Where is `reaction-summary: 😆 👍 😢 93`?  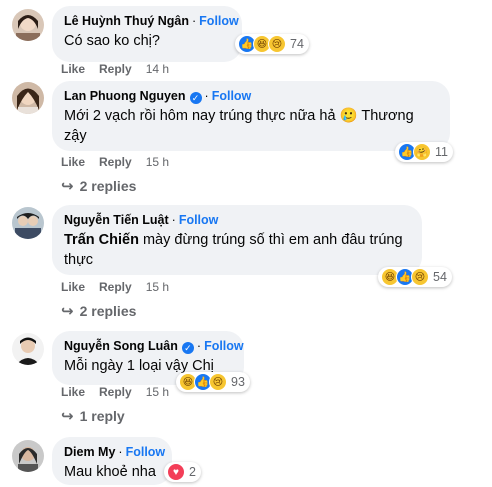
reaction-summary: 😆 👍 😢 93 is located at coordinates (213, 382).